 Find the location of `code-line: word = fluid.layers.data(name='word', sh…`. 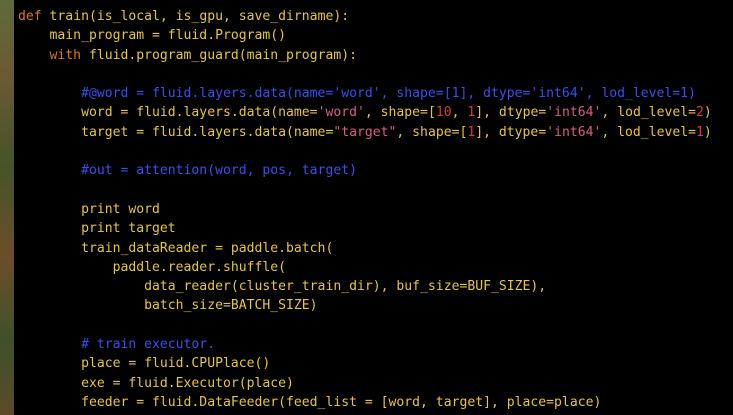

code-line: word = fluid.layers.data(name='word', sh… is located at coordinates (365, 112).